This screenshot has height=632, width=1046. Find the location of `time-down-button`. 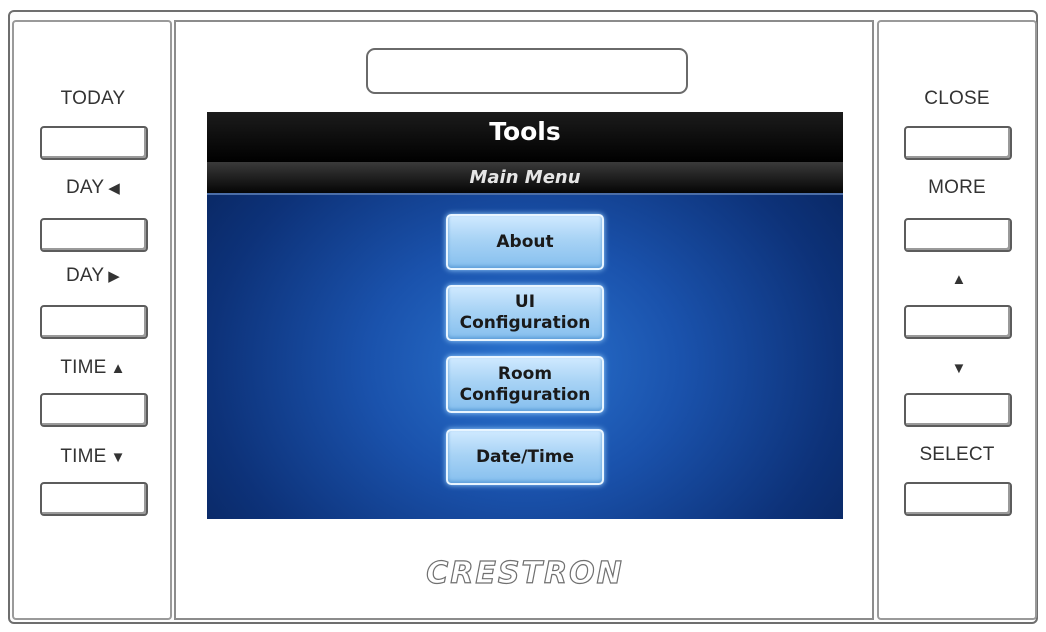

time-down-button is located at coordinates (94, 499).